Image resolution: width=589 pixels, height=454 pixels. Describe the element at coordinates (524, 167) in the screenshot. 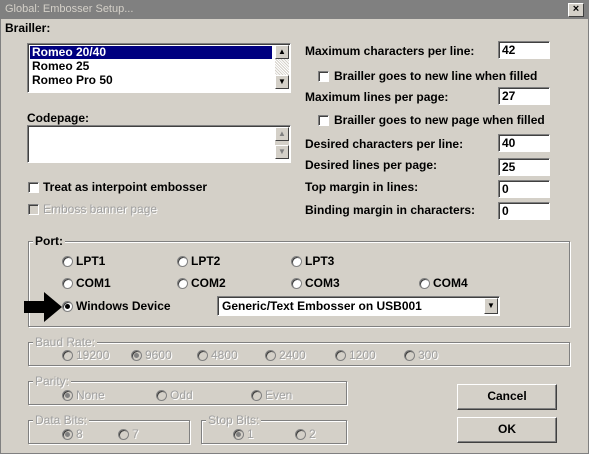

I see `desired-lines-field: 25` at that location.